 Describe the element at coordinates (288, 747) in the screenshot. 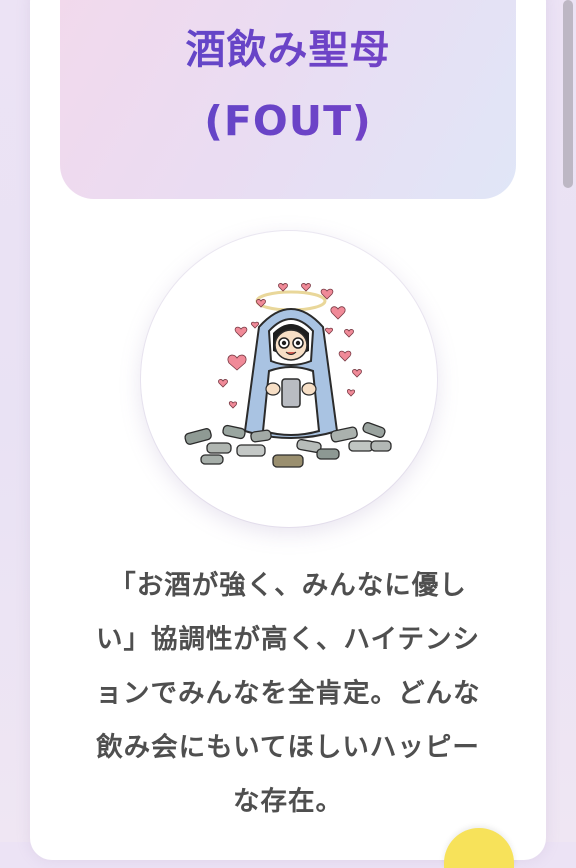

I see `description-line: 飲み会にもいてほしいハッピー` at that location.